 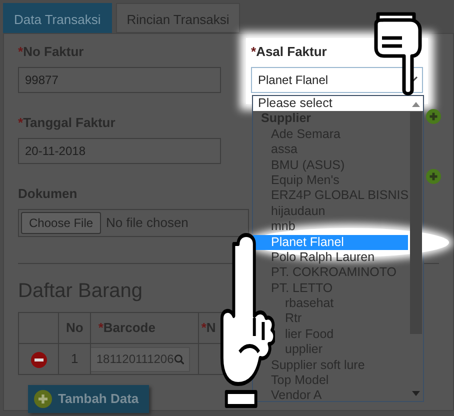 I want to click on search-icon, so click(x=179, y=359).